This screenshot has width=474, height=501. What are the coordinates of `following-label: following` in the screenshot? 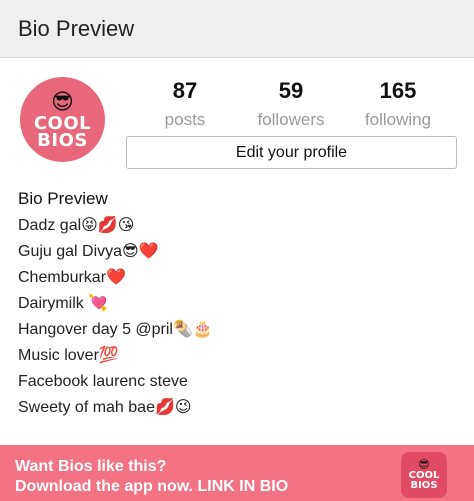 It's located at (398, 119).